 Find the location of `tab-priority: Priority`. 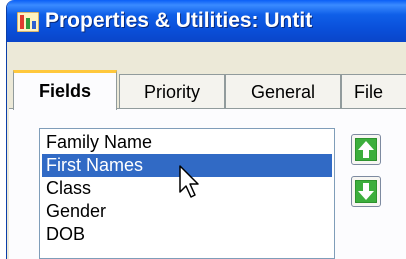

tab-priority: Priority is located at coordinates (172, 91).